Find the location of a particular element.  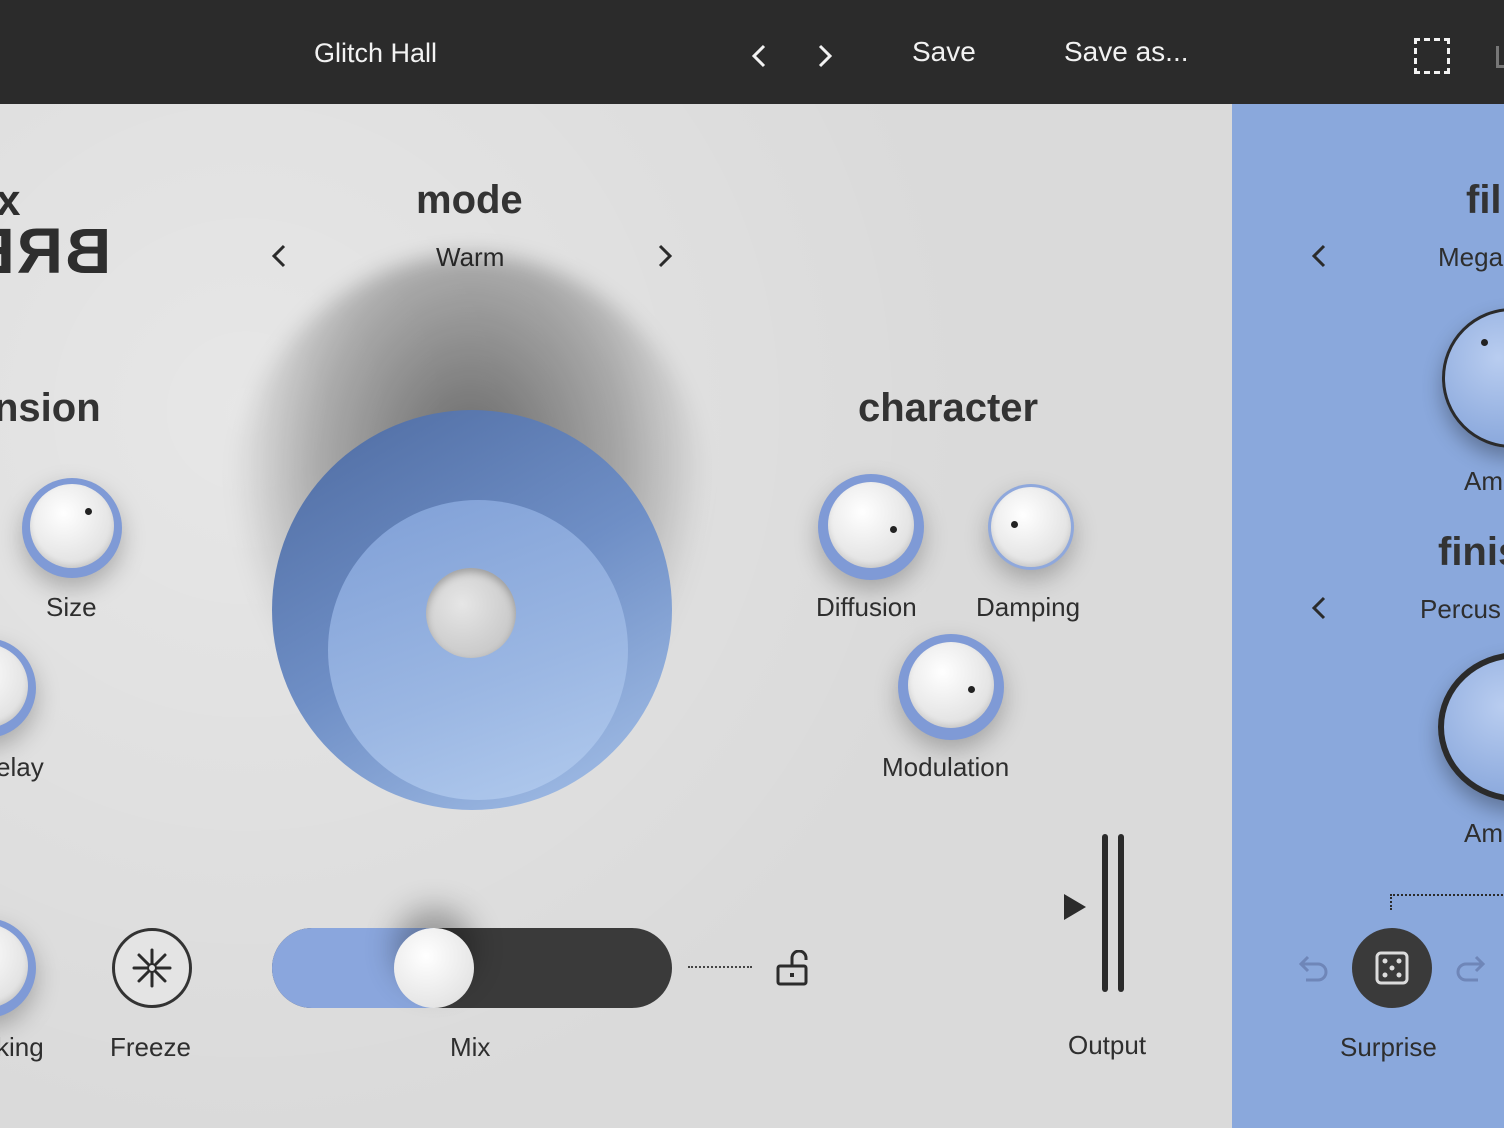

damping-knob-face is located at coordinates (1031, 527).